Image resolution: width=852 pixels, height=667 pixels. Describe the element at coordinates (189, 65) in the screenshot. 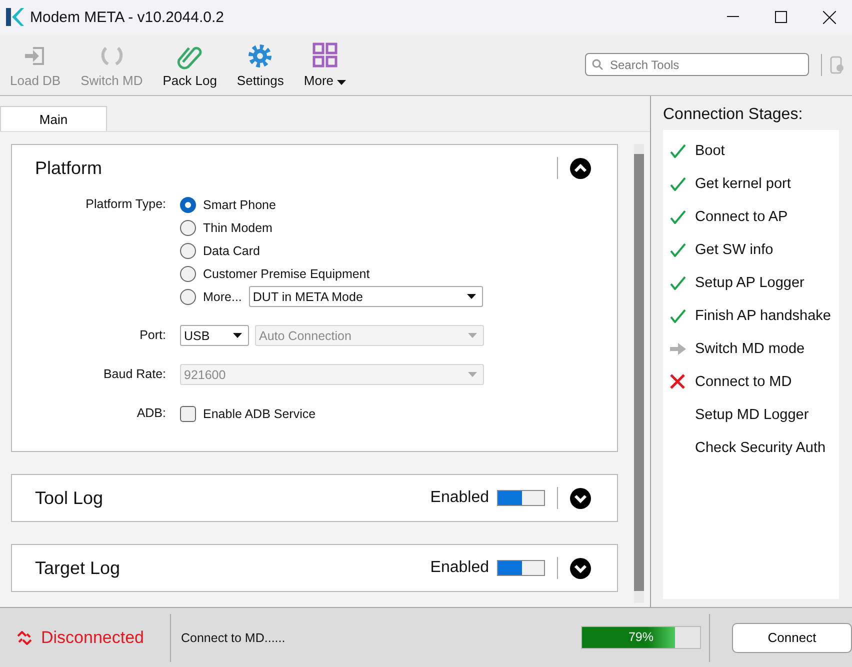

I see `toolbar-button: Pack Log` at that location.